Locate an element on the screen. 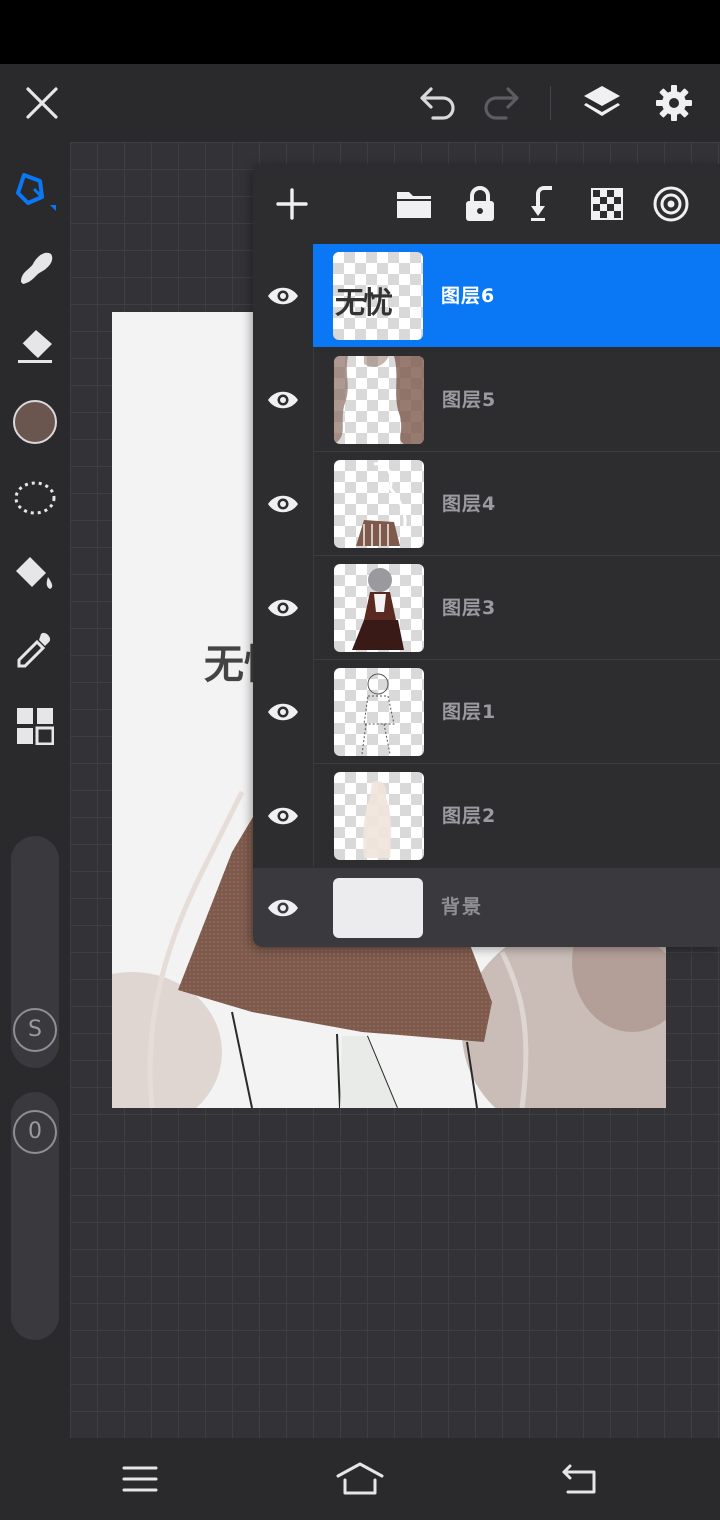  layers-icon is located at coordinates (602, 101).